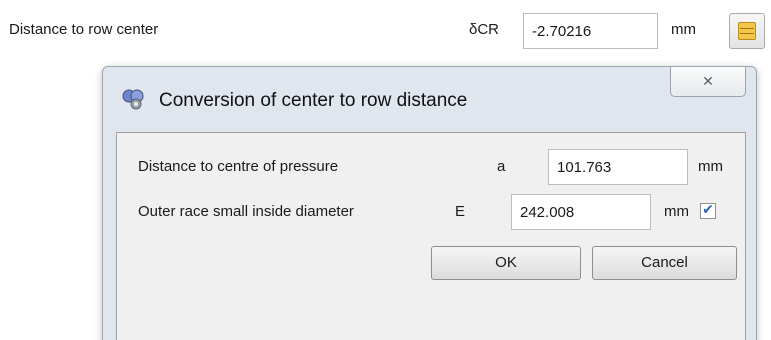 The width and height of the screenshot is (771, 340). I want to click on ok-button: OK, so click(506, 263).